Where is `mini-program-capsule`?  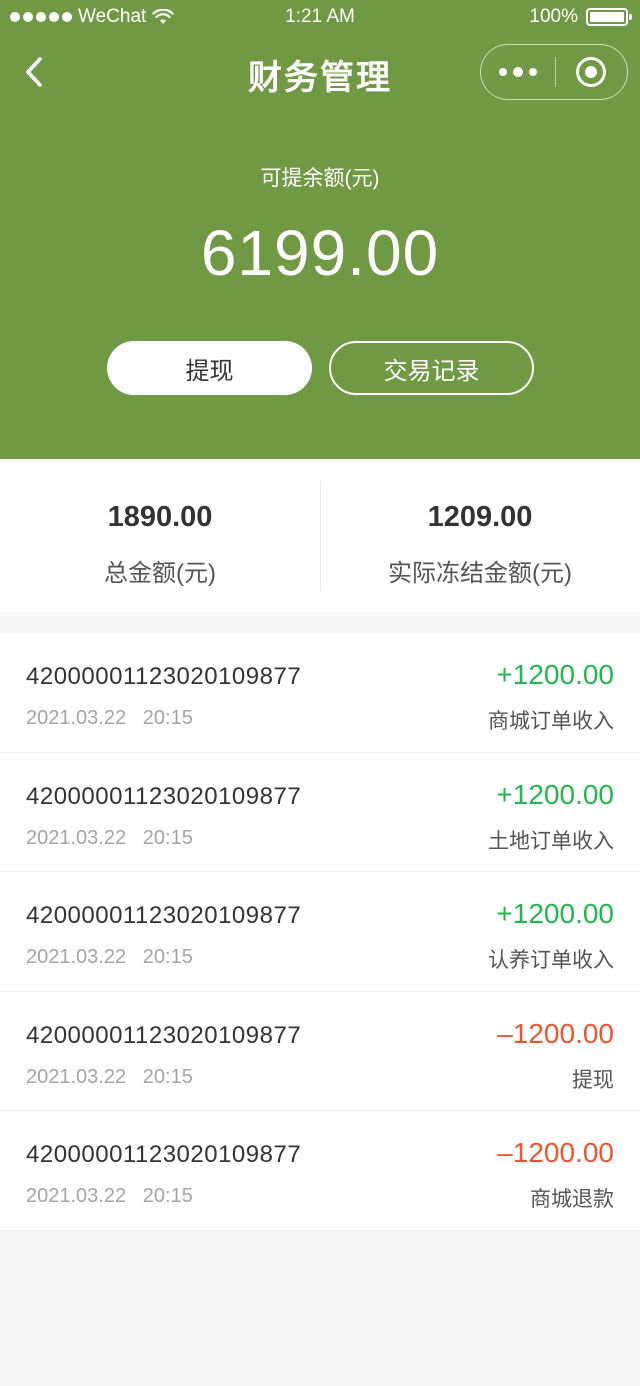 mini-program-capsule is located at coordinates (554, 72).